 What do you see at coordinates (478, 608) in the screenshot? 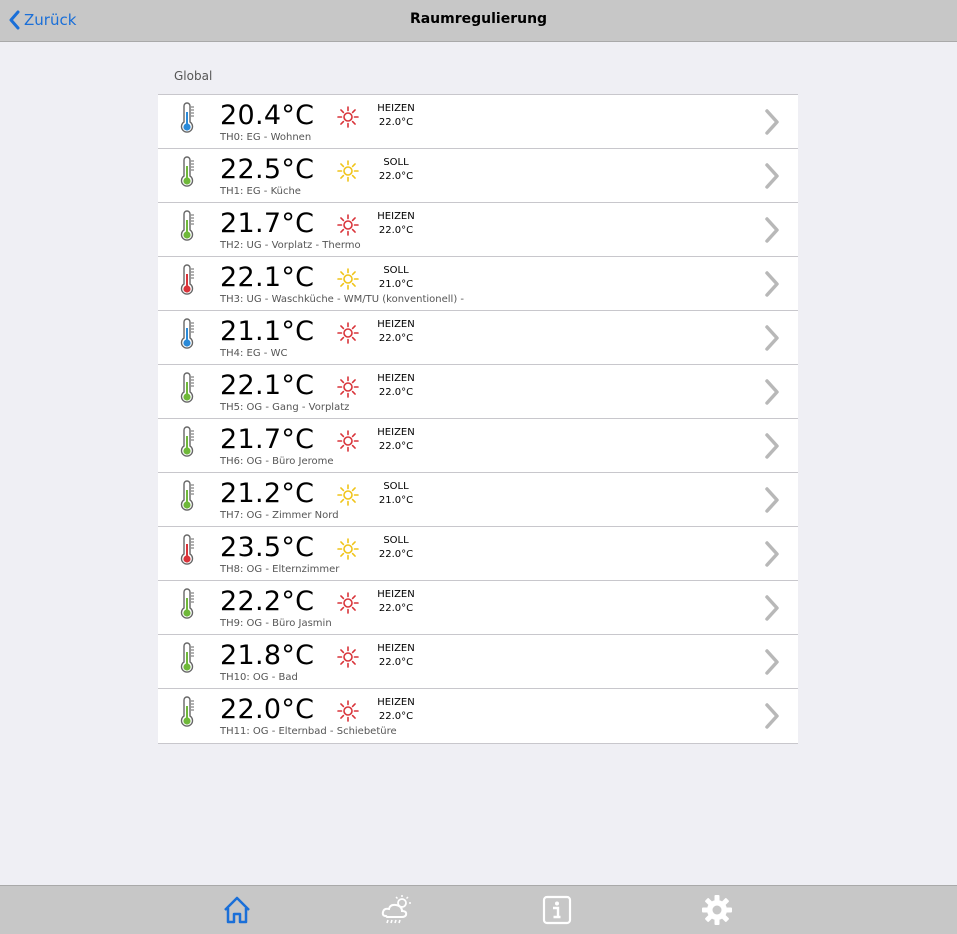
I see `thermostat-row: 22.2°C TH9: OG - Büro Jasmin HEIZEN 22.0°C` at bounding box center [478, 608].